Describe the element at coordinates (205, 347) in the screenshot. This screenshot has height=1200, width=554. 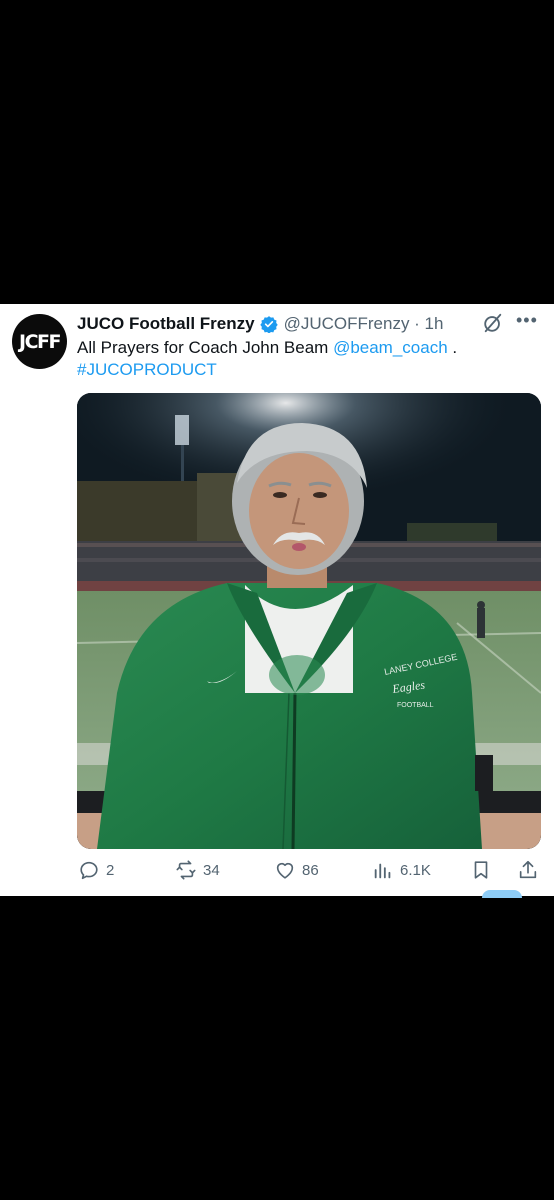
I see `tweet-body: All Prayers for Coach John Beam` at that location.